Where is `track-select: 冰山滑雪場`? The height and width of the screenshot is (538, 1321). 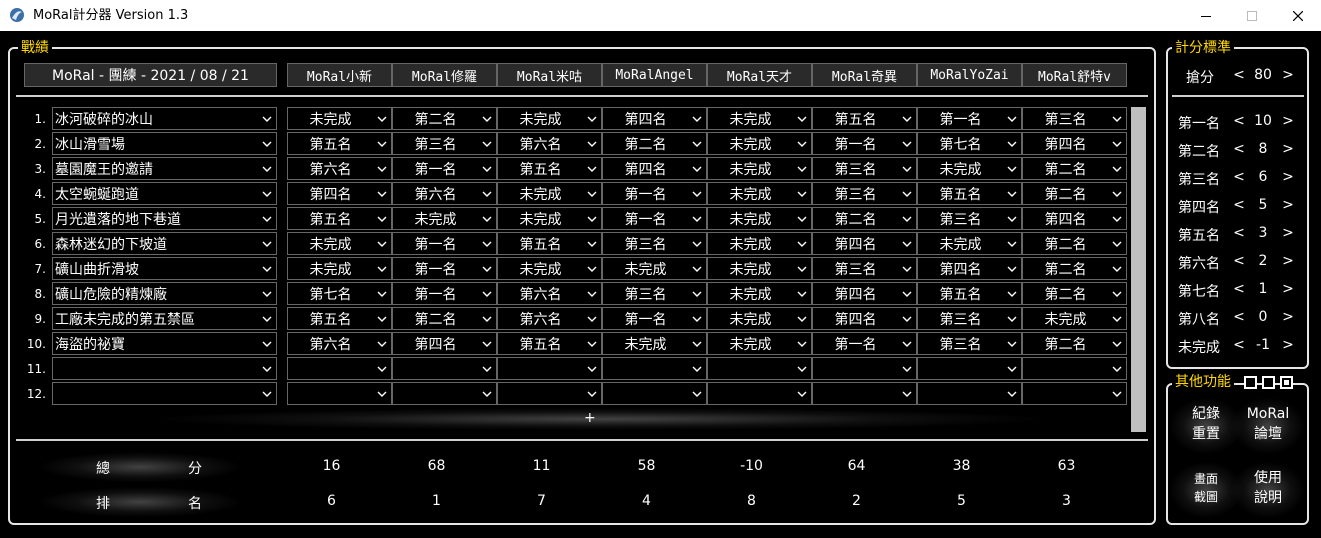
track-select: 冰山滑雪場 is located at coordinates (164, 143).